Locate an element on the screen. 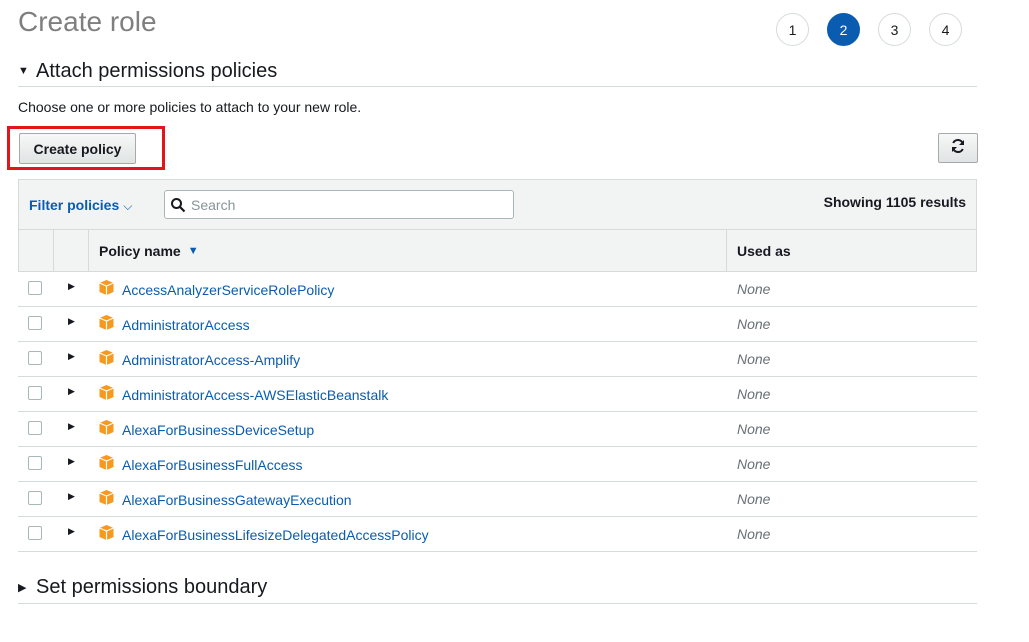 The height and width of the screenshot is (642, 1029). search-box is located at coordinates (339, 204).